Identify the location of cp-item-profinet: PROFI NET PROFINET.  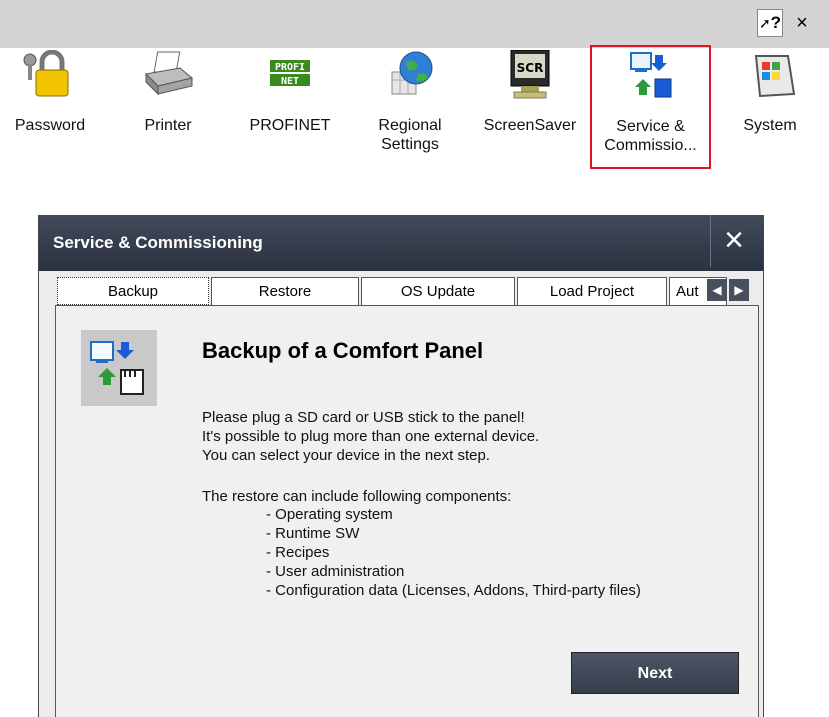
(290, 108).